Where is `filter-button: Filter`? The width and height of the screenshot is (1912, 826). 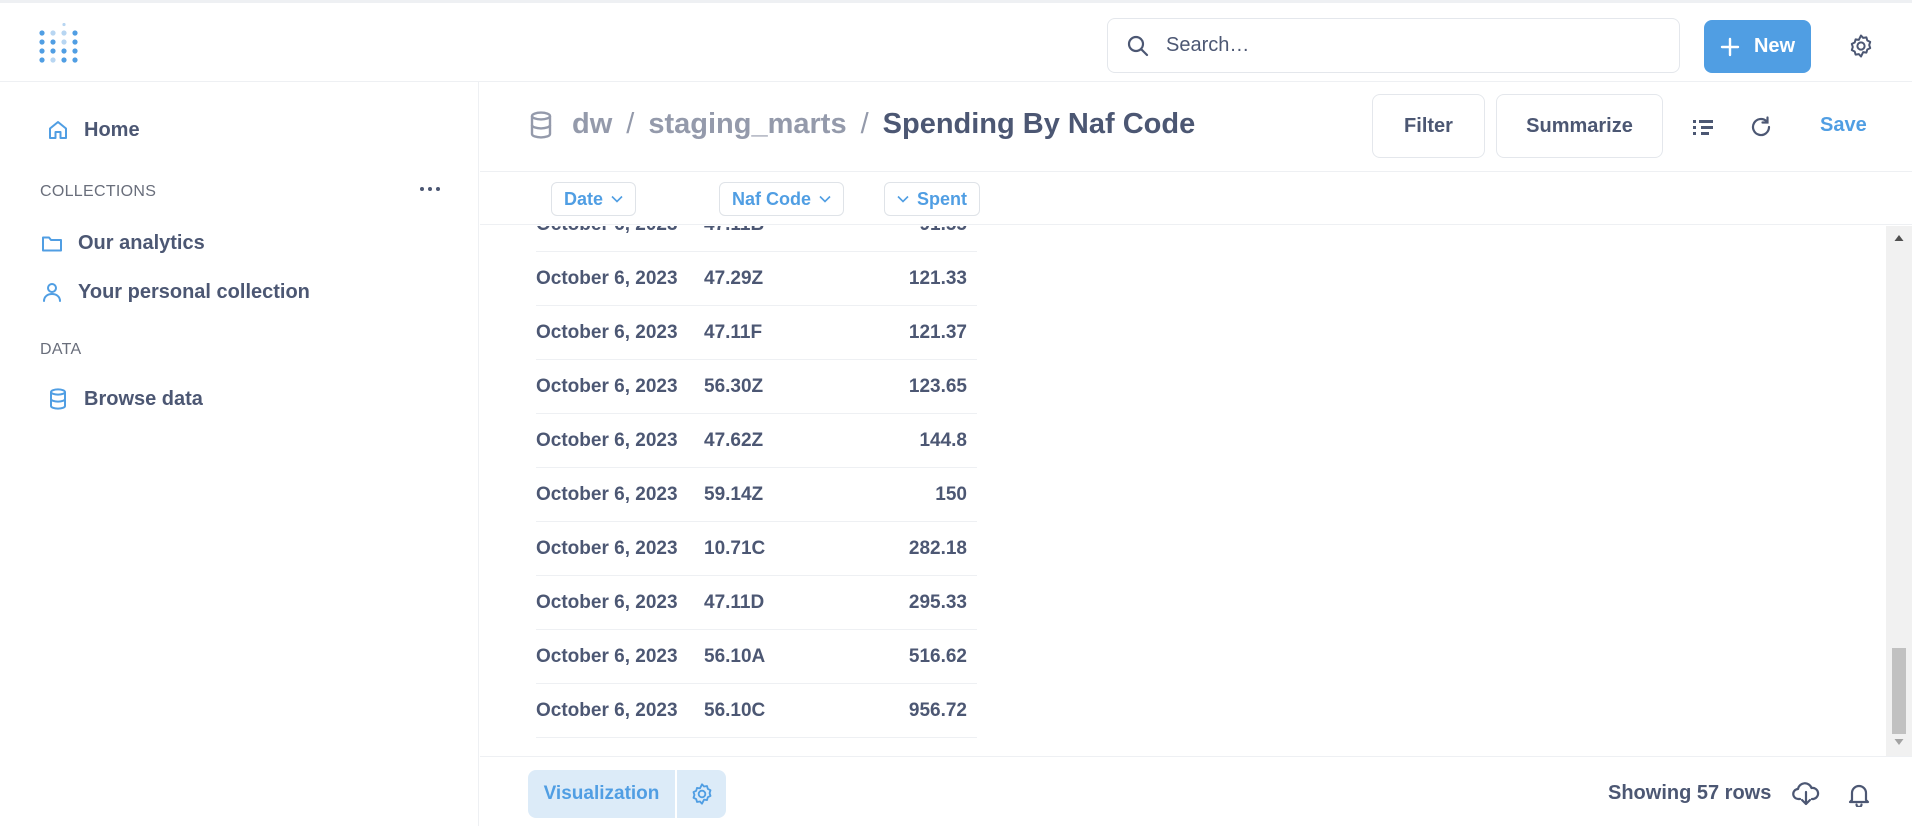
filter-button: Filter is located at coordinates (1428, 126).